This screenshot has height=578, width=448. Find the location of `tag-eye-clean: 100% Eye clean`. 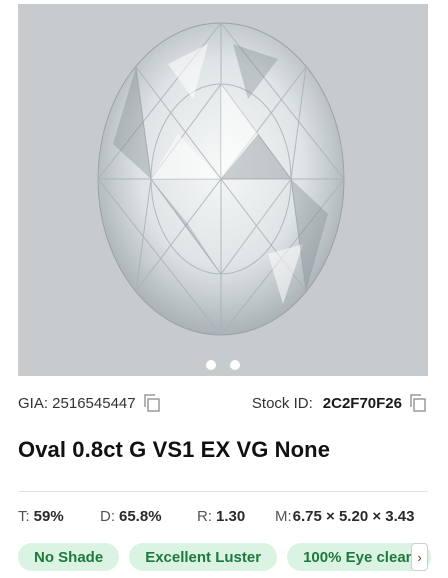

tag-eye-clean: 100% Eye clean is located at coordinates (359, 557).